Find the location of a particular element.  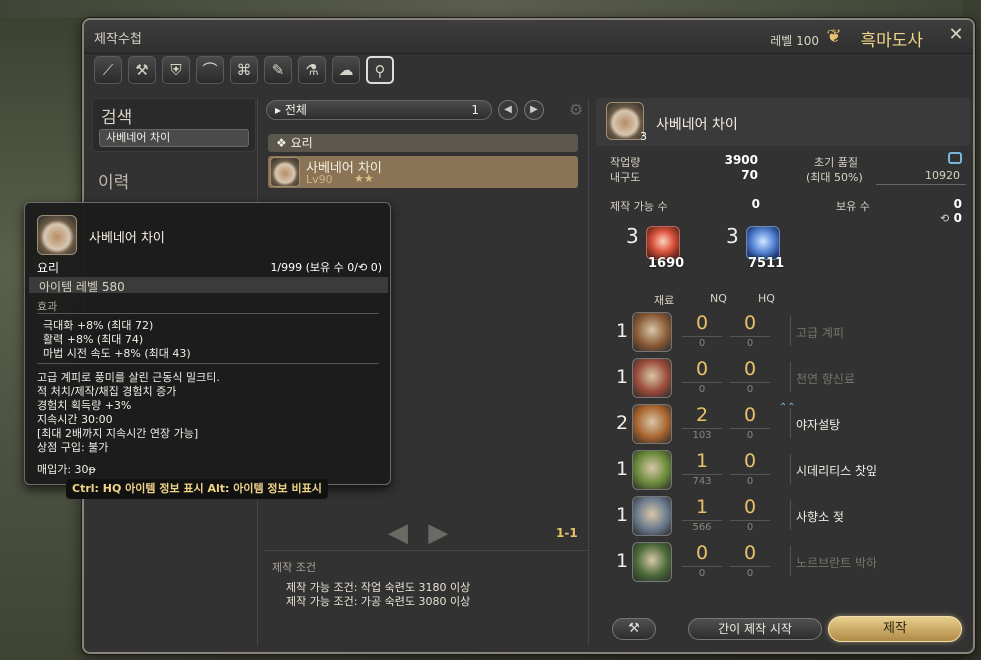

material-row: 1 0 0 0 0 천연 향신료 is located at coordinates (789, 378).